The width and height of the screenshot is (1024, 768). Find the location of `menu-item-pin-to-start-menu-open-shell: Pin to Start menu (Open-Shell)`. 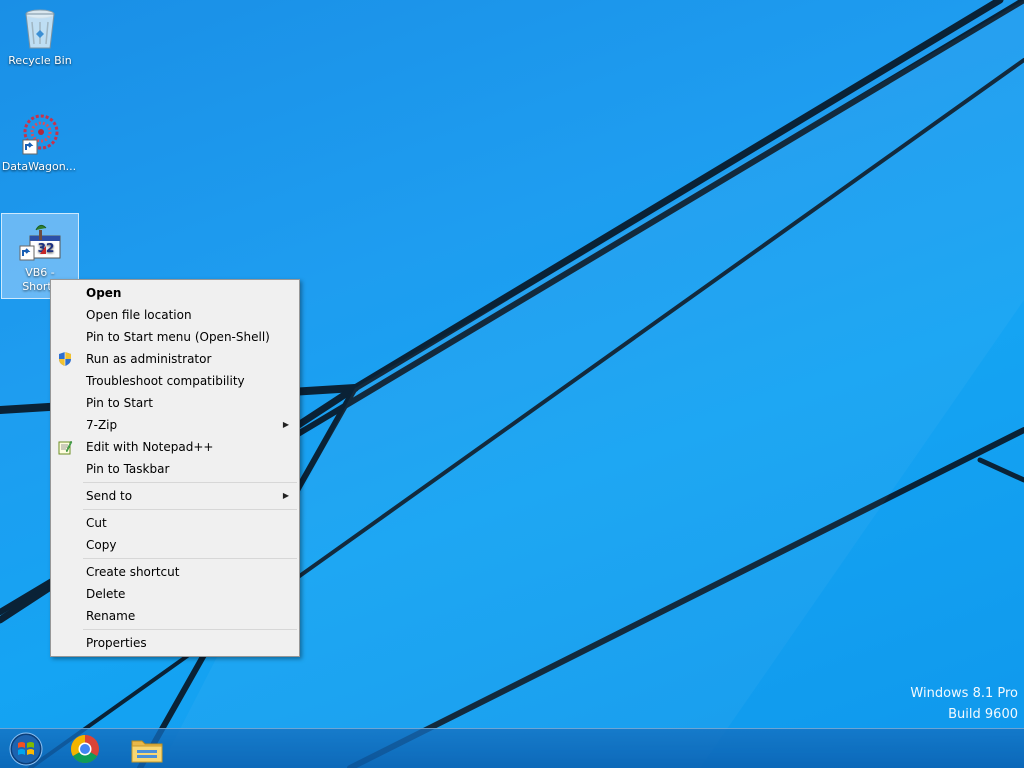

menu-item-pin-to-start-menu-open-shell: Pin to Start menu (Open-Shell) is located at coordinates (175, 337).